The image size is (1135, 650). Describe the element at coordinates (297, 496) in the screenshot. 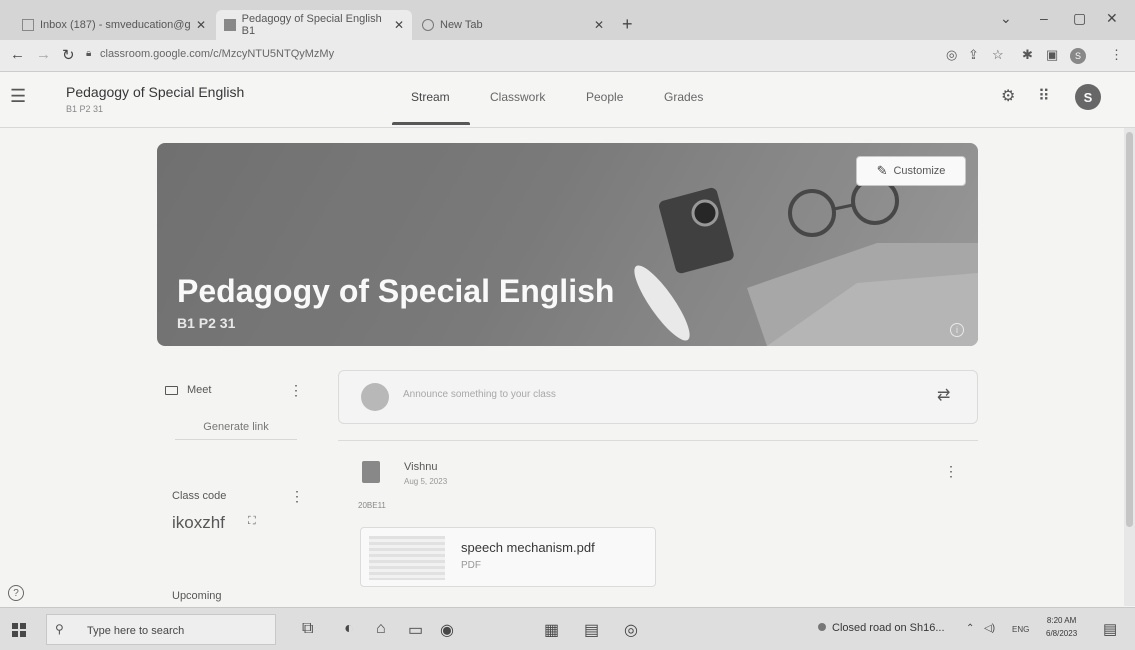

I see `class-code-more-icon: ⋮` at that location.